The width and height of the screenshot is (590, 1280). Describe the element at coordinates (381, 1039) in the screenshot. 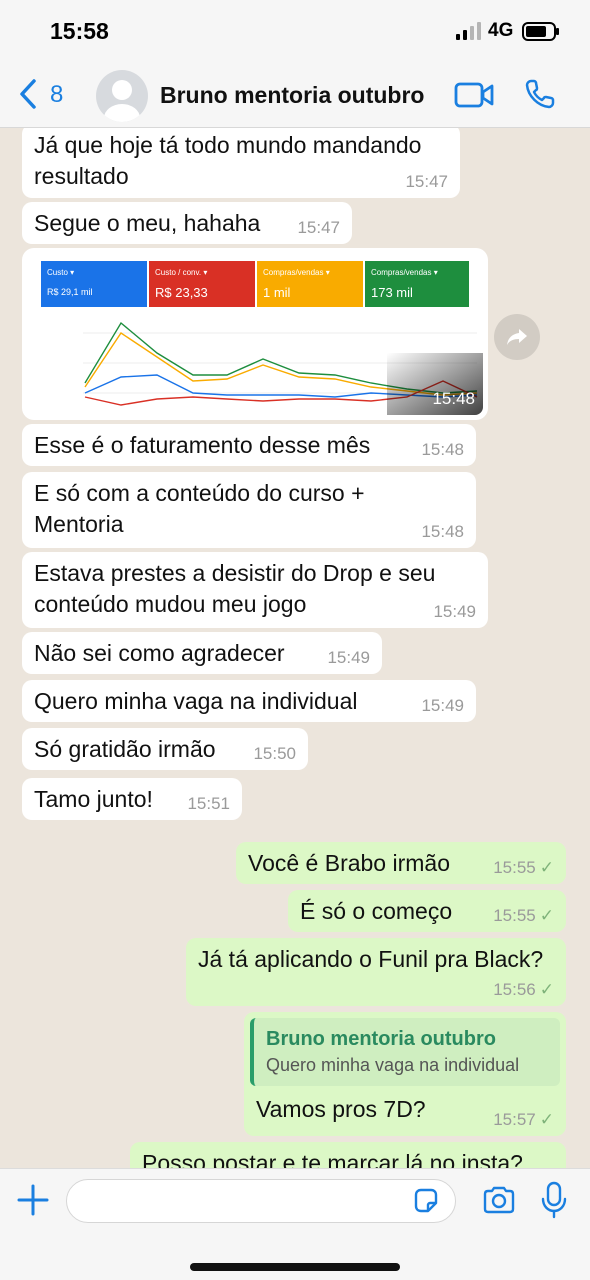

I see `quoted-sender-name: Bruno mentoria outubro` at that location.